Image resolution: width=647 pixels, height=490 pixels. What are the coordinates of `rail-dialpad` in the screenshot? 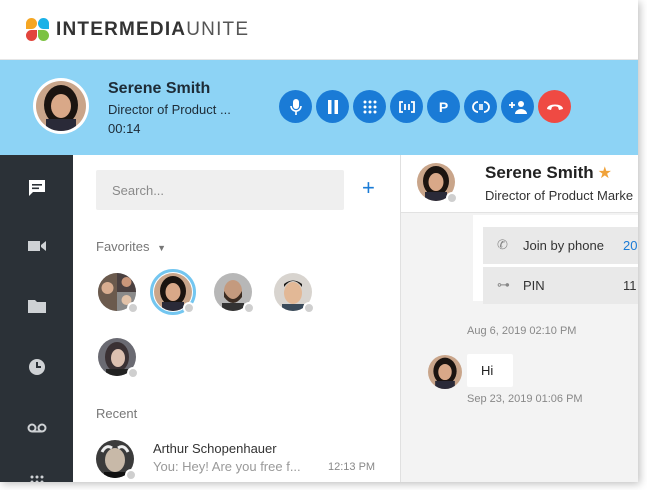 It's located at (37, 476).